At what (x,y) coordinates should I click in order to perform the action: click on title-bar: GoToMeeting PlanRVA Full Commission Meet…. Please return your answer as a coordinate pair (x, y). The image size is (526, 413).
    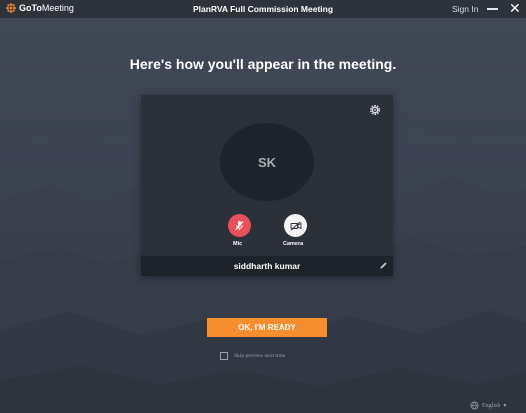
    Looking at the image, I should click on (263, 9).